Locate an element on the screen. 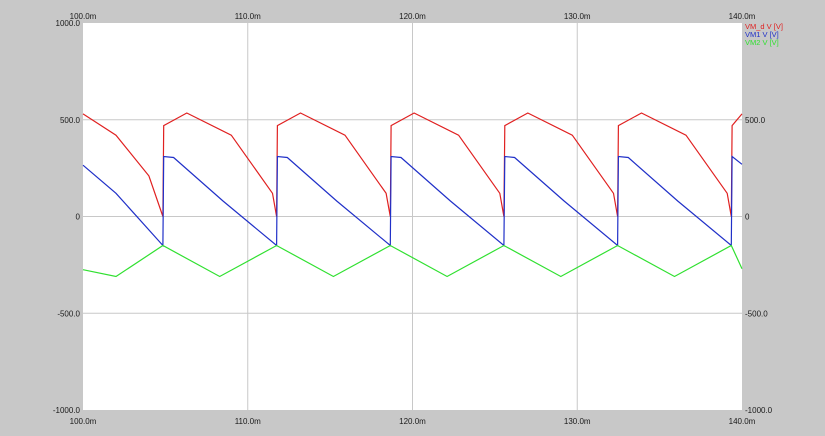  x-tick-label-top: 130.0m is located at coordinates (577, 16).